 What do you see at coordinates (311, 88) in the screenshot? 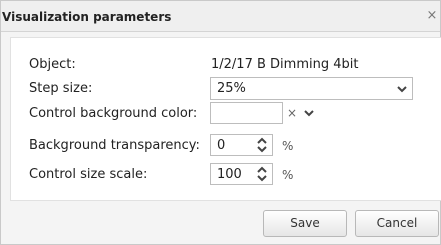
I see `step-size-select: 25%` at bounding box center [311, 88].